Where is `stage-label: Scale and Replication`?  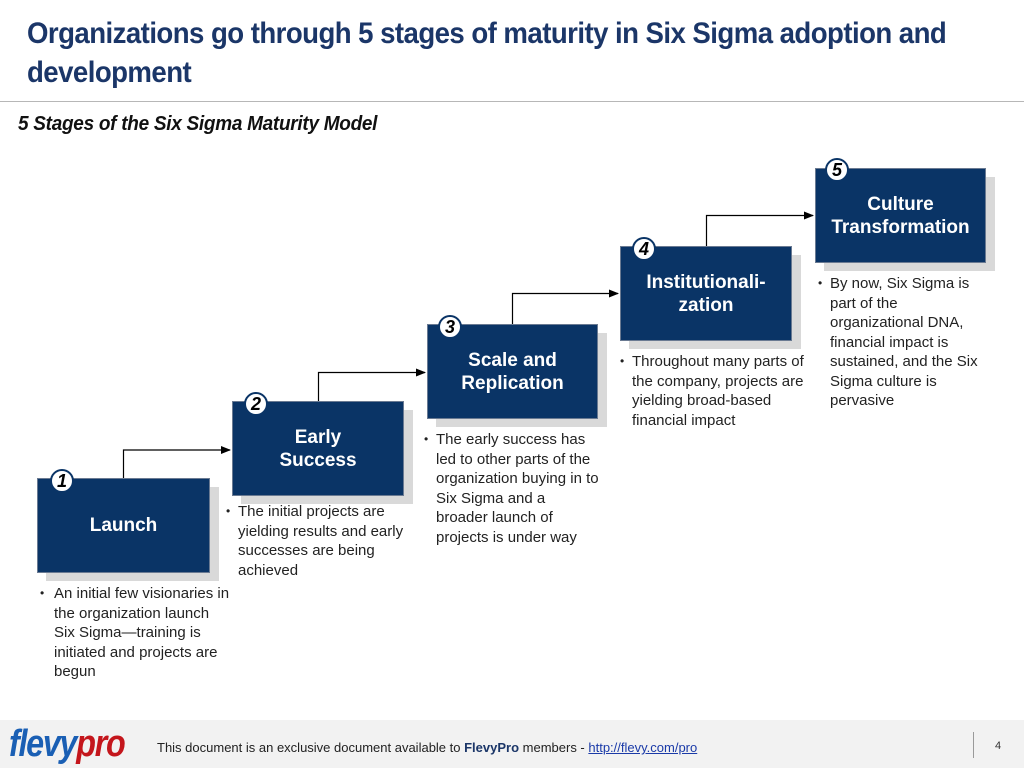
stage-label: Scale and Replication is located at coordinates (512, 371).